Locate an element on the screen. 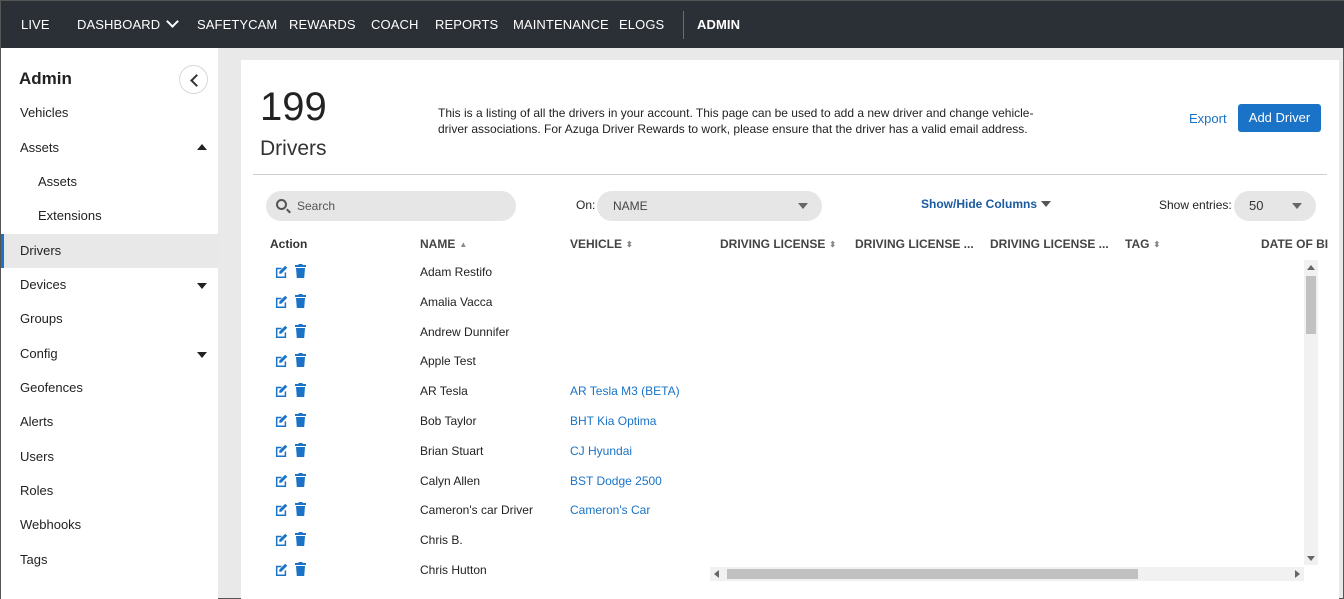  sidebar-item-label: Groups is located at coordinates (41, 318).